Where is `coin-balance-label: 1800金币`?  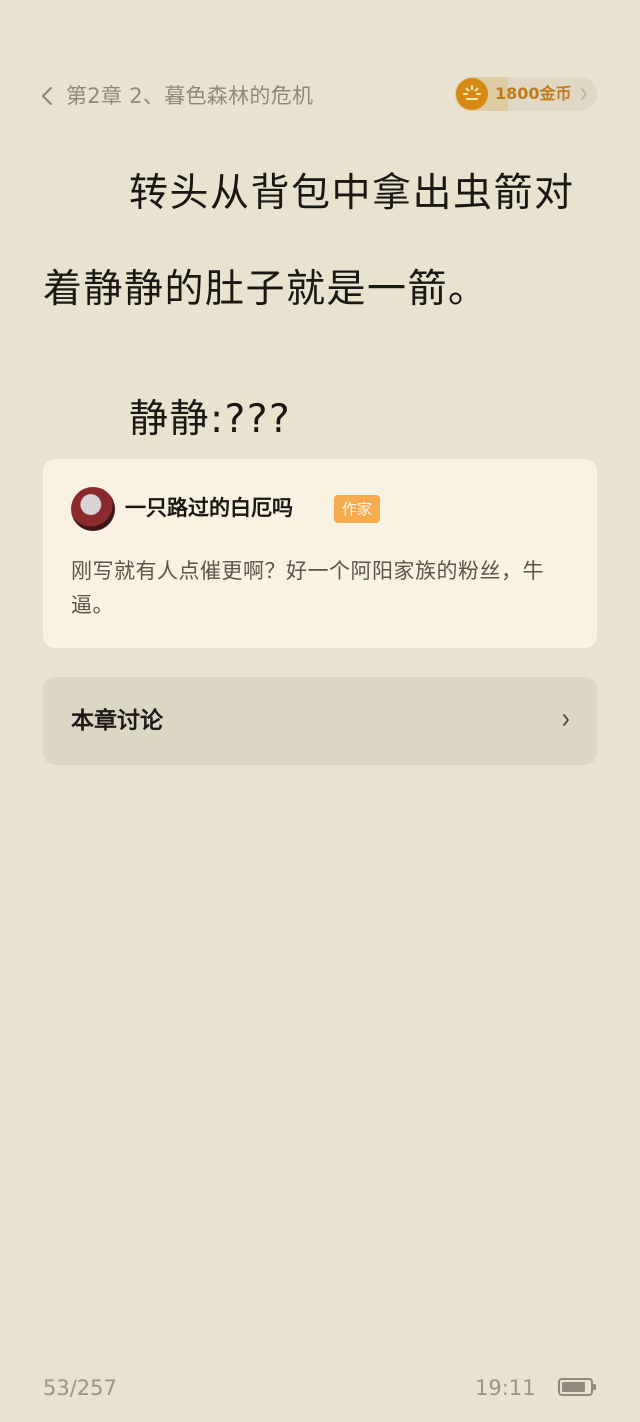
coin-balance-label: 1800金币 is located at coordinates (533, 93).